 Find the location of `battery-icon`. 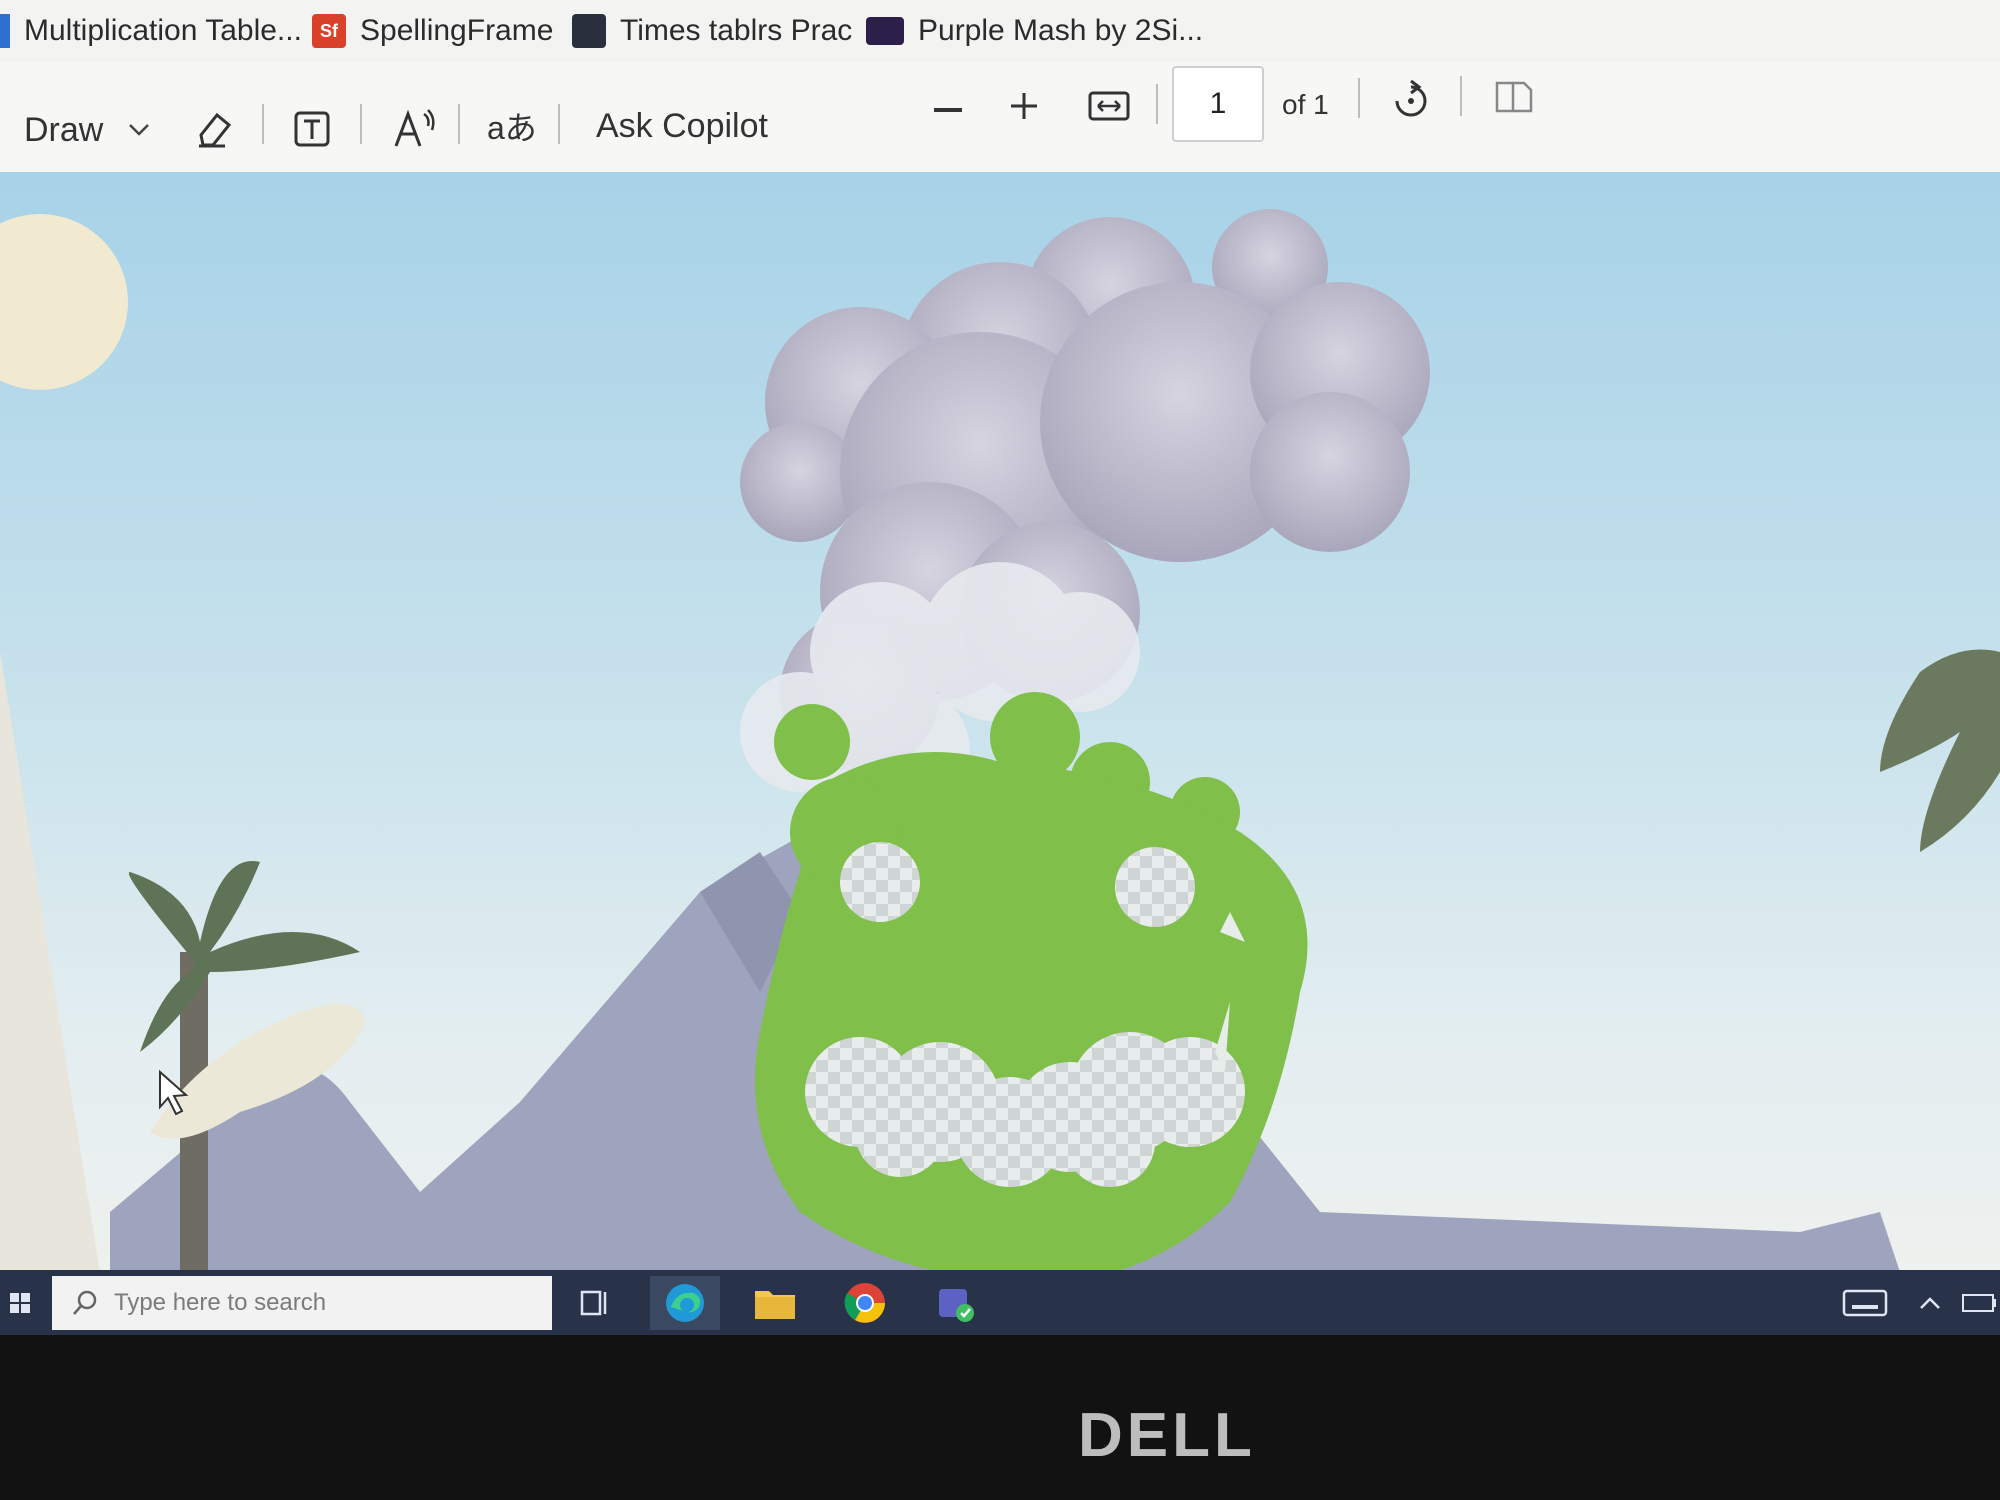

battery-icon is located at coordinates (1979, 1303).